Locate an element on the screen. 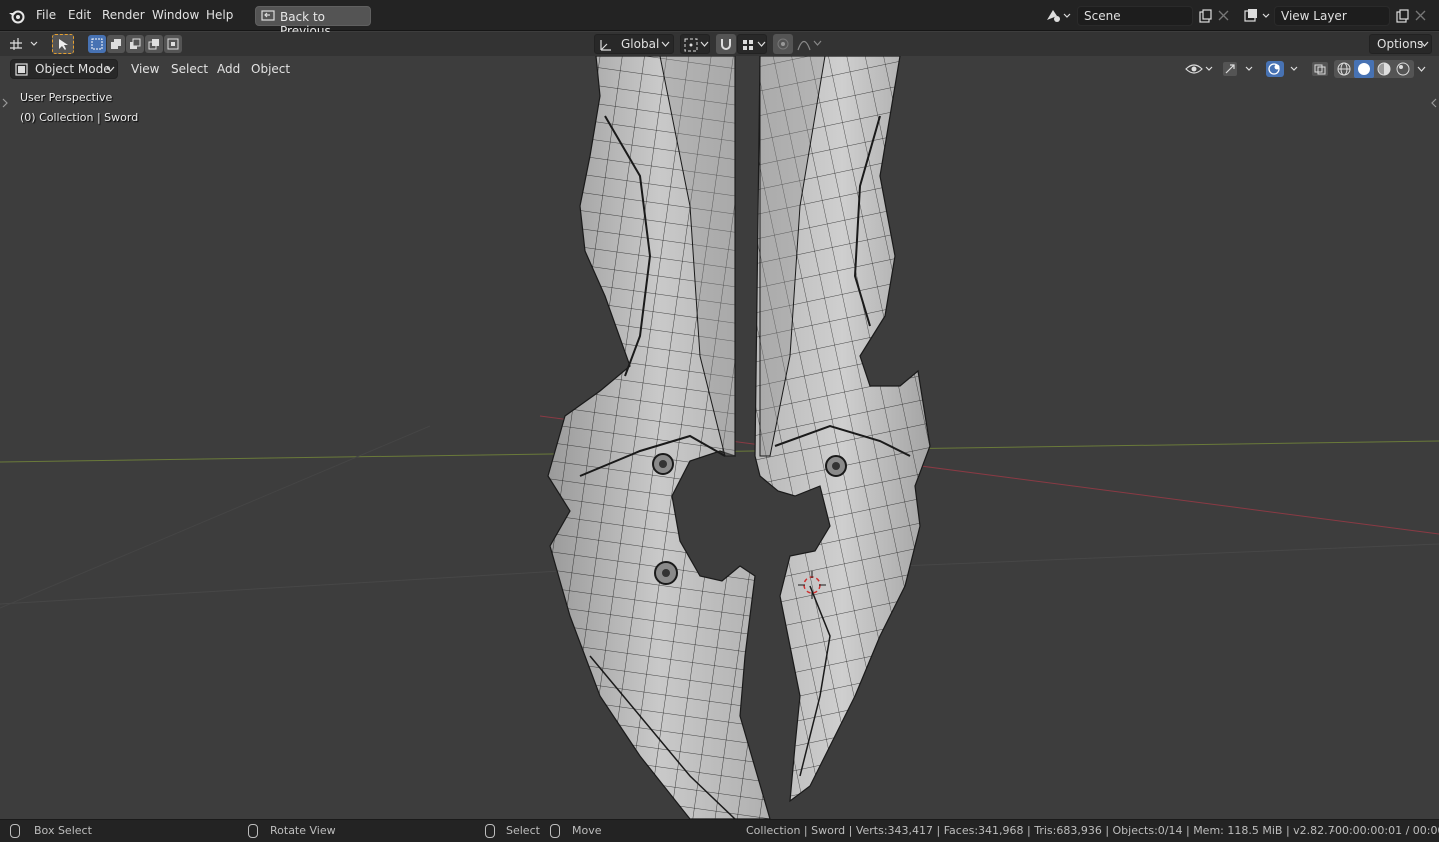 Image resolution: width=1439 pixels, height=842 pixels. solid-shading-button is located at coordinates (1364, 69).